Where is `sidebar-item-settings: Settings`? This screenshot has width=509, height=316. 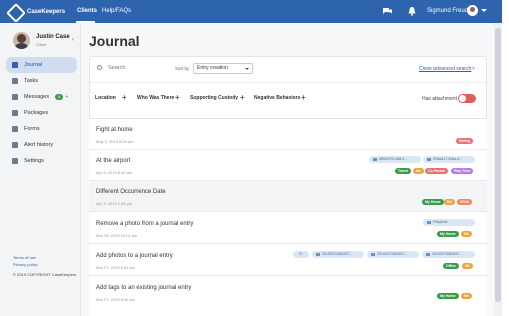 sidebar-item-settings: Settings is located at coordinates (41, 161).